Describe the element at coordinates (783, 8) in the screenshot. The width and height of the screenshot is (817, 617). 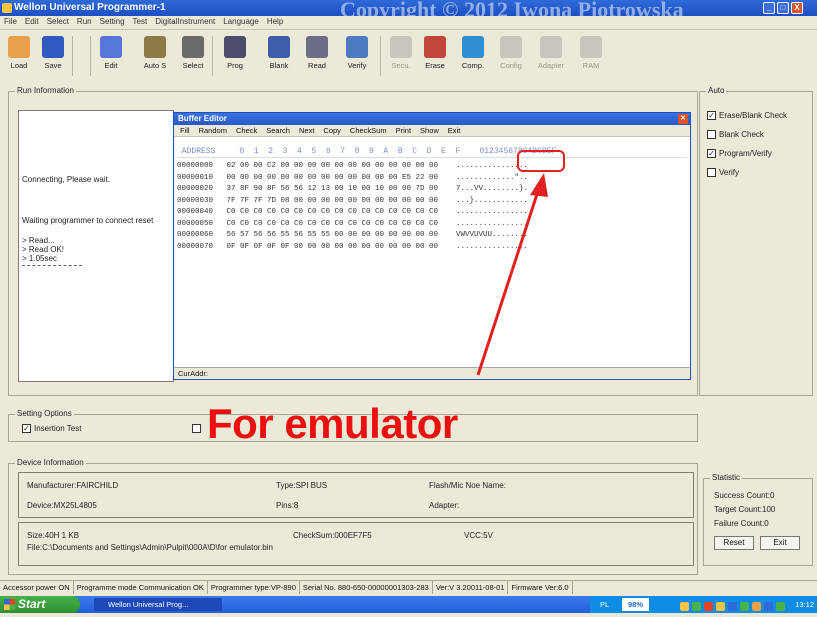
I see `maximize-button: □` at that location.